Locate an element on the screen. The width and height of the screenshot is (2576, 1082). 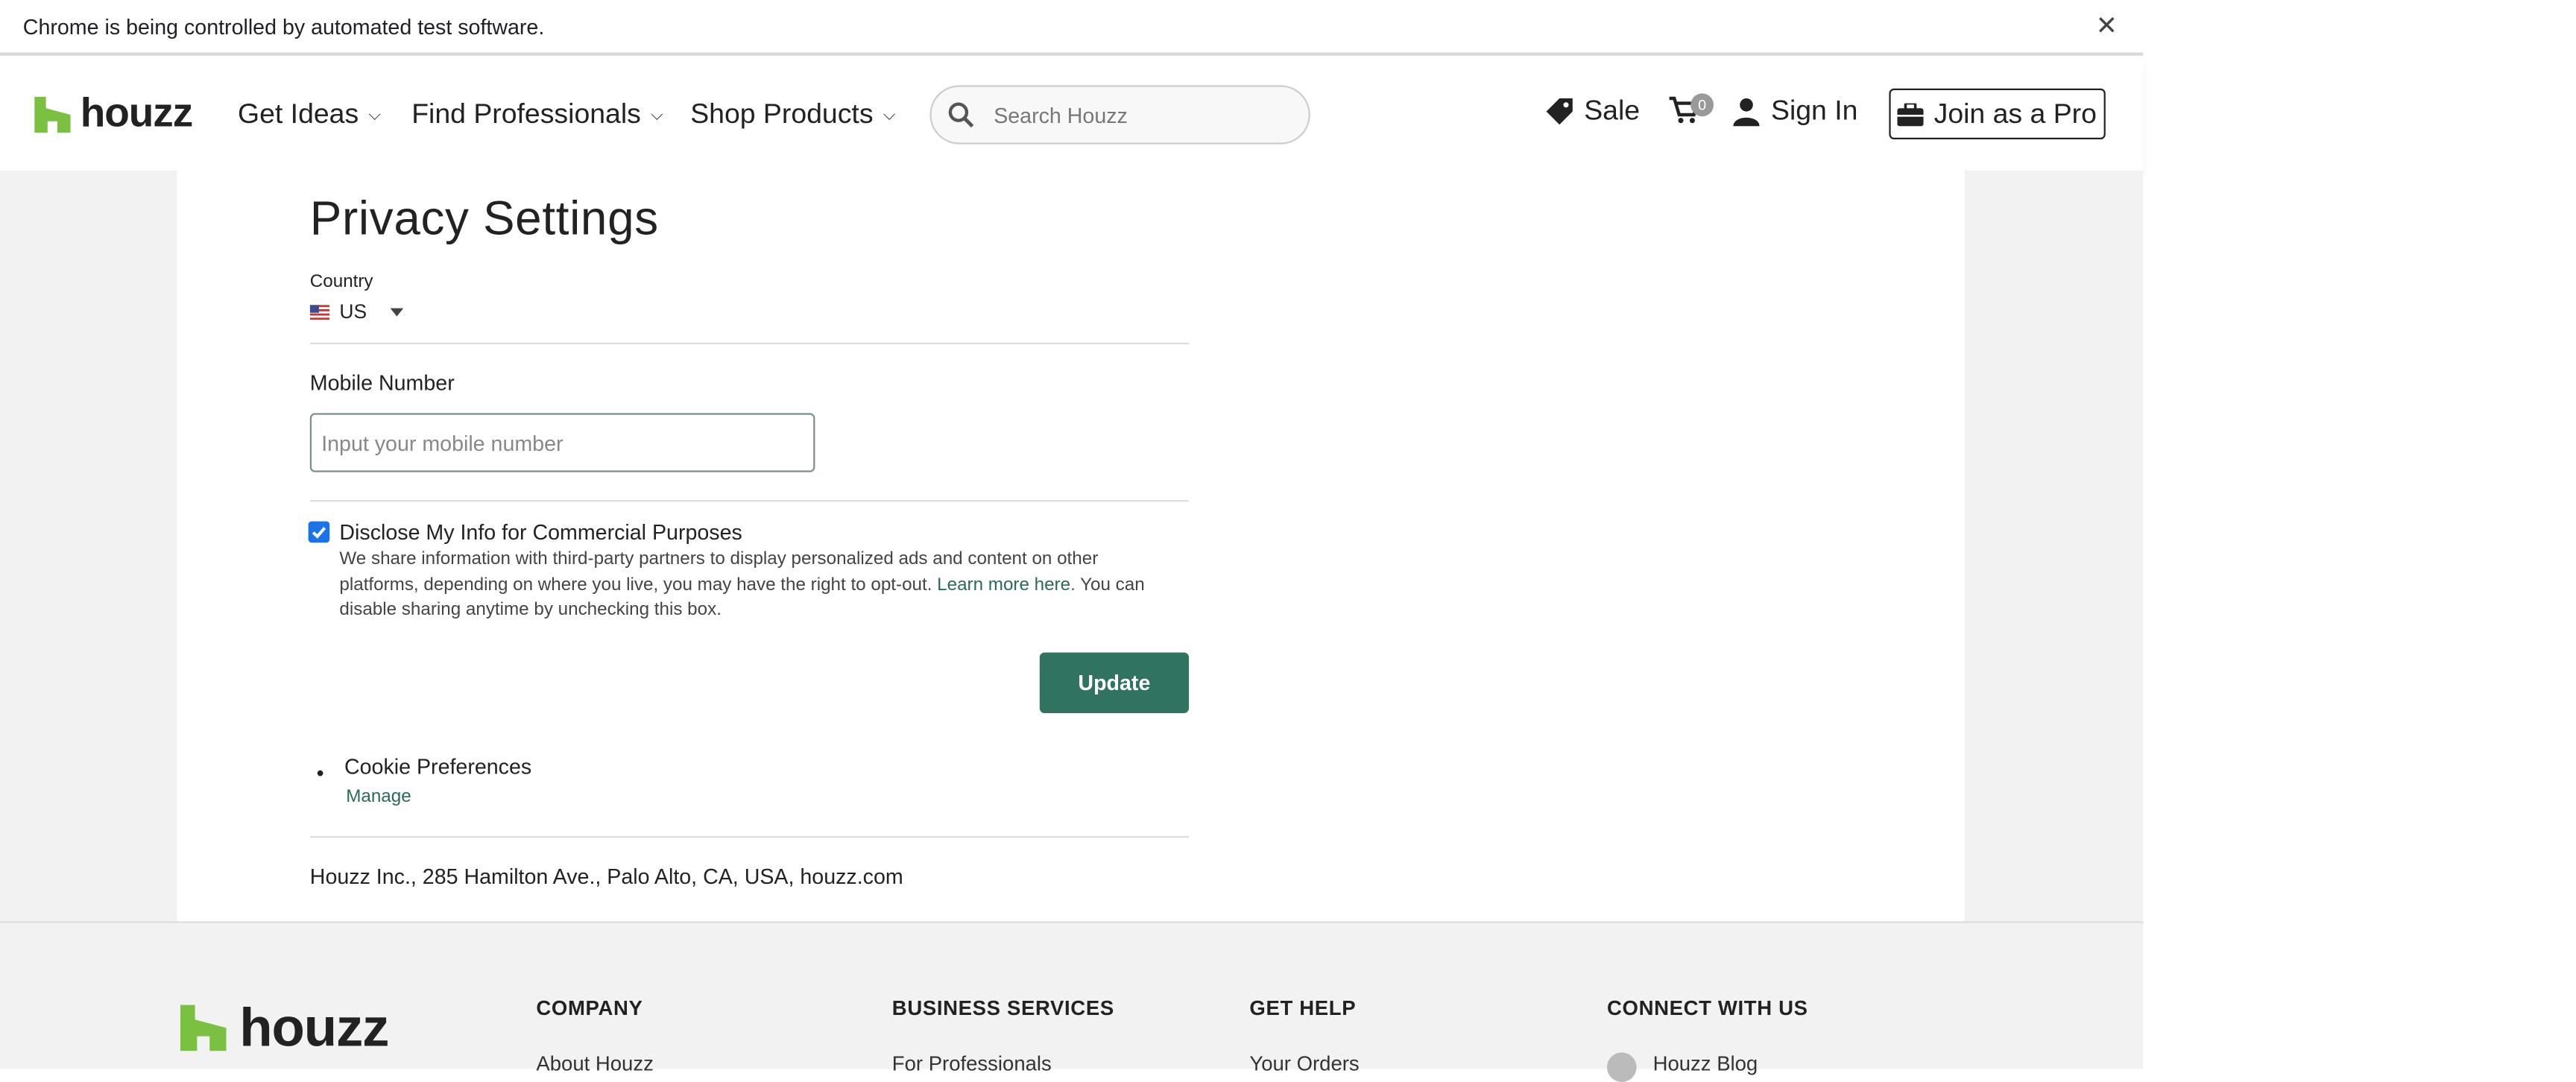
checkmark-icon is located at coordinates (319, 533).